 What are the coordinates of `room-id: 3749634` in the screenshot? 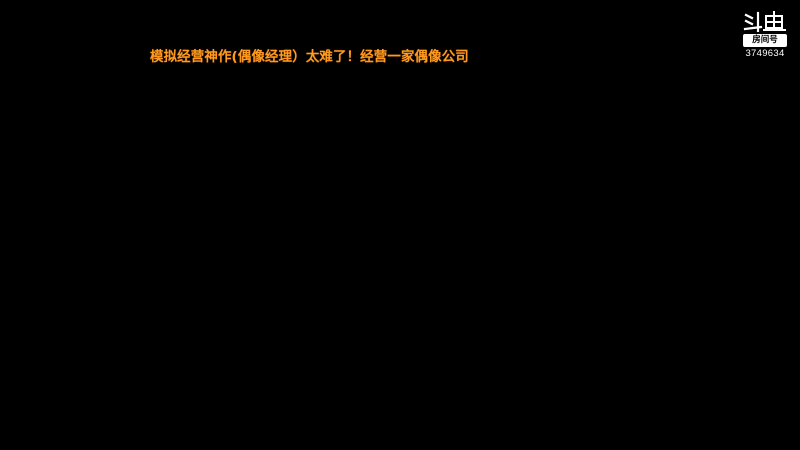 It's located at (765, 53).